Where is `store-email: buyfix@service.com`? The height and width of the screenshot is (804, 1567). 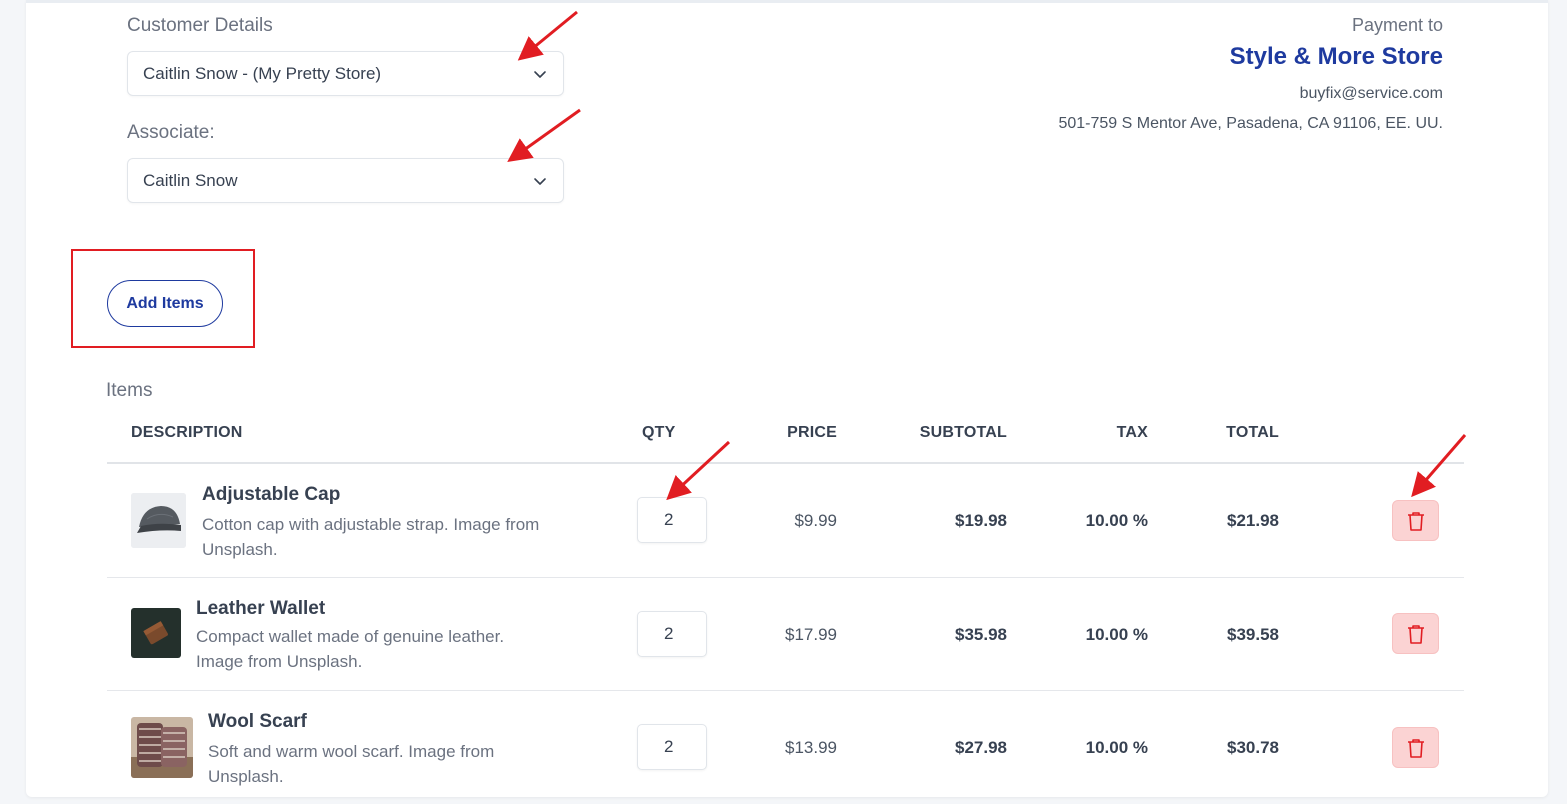 store-email: buyfix@service.com is located at coordinates (1371, 93).